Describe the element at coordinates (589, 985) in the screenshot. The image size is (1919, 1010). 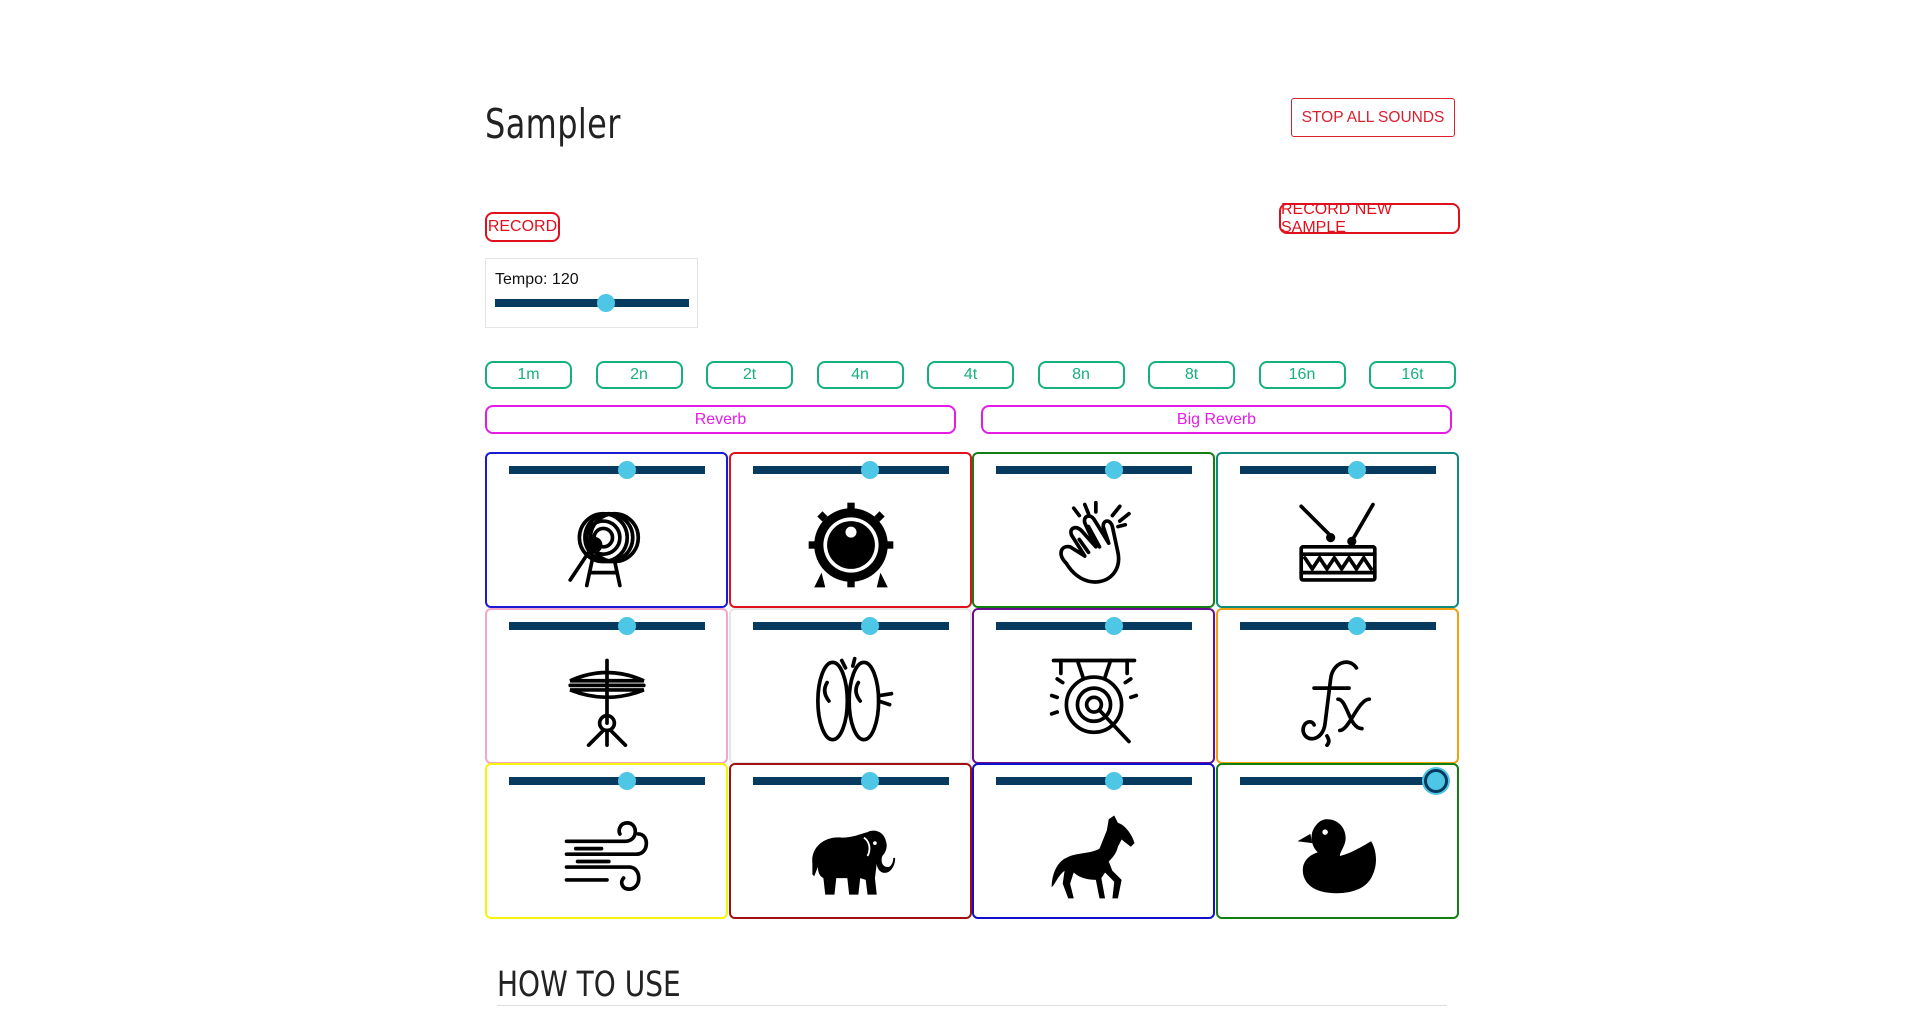
I see `how-to-use-heading: HOW TO USE` at that location.